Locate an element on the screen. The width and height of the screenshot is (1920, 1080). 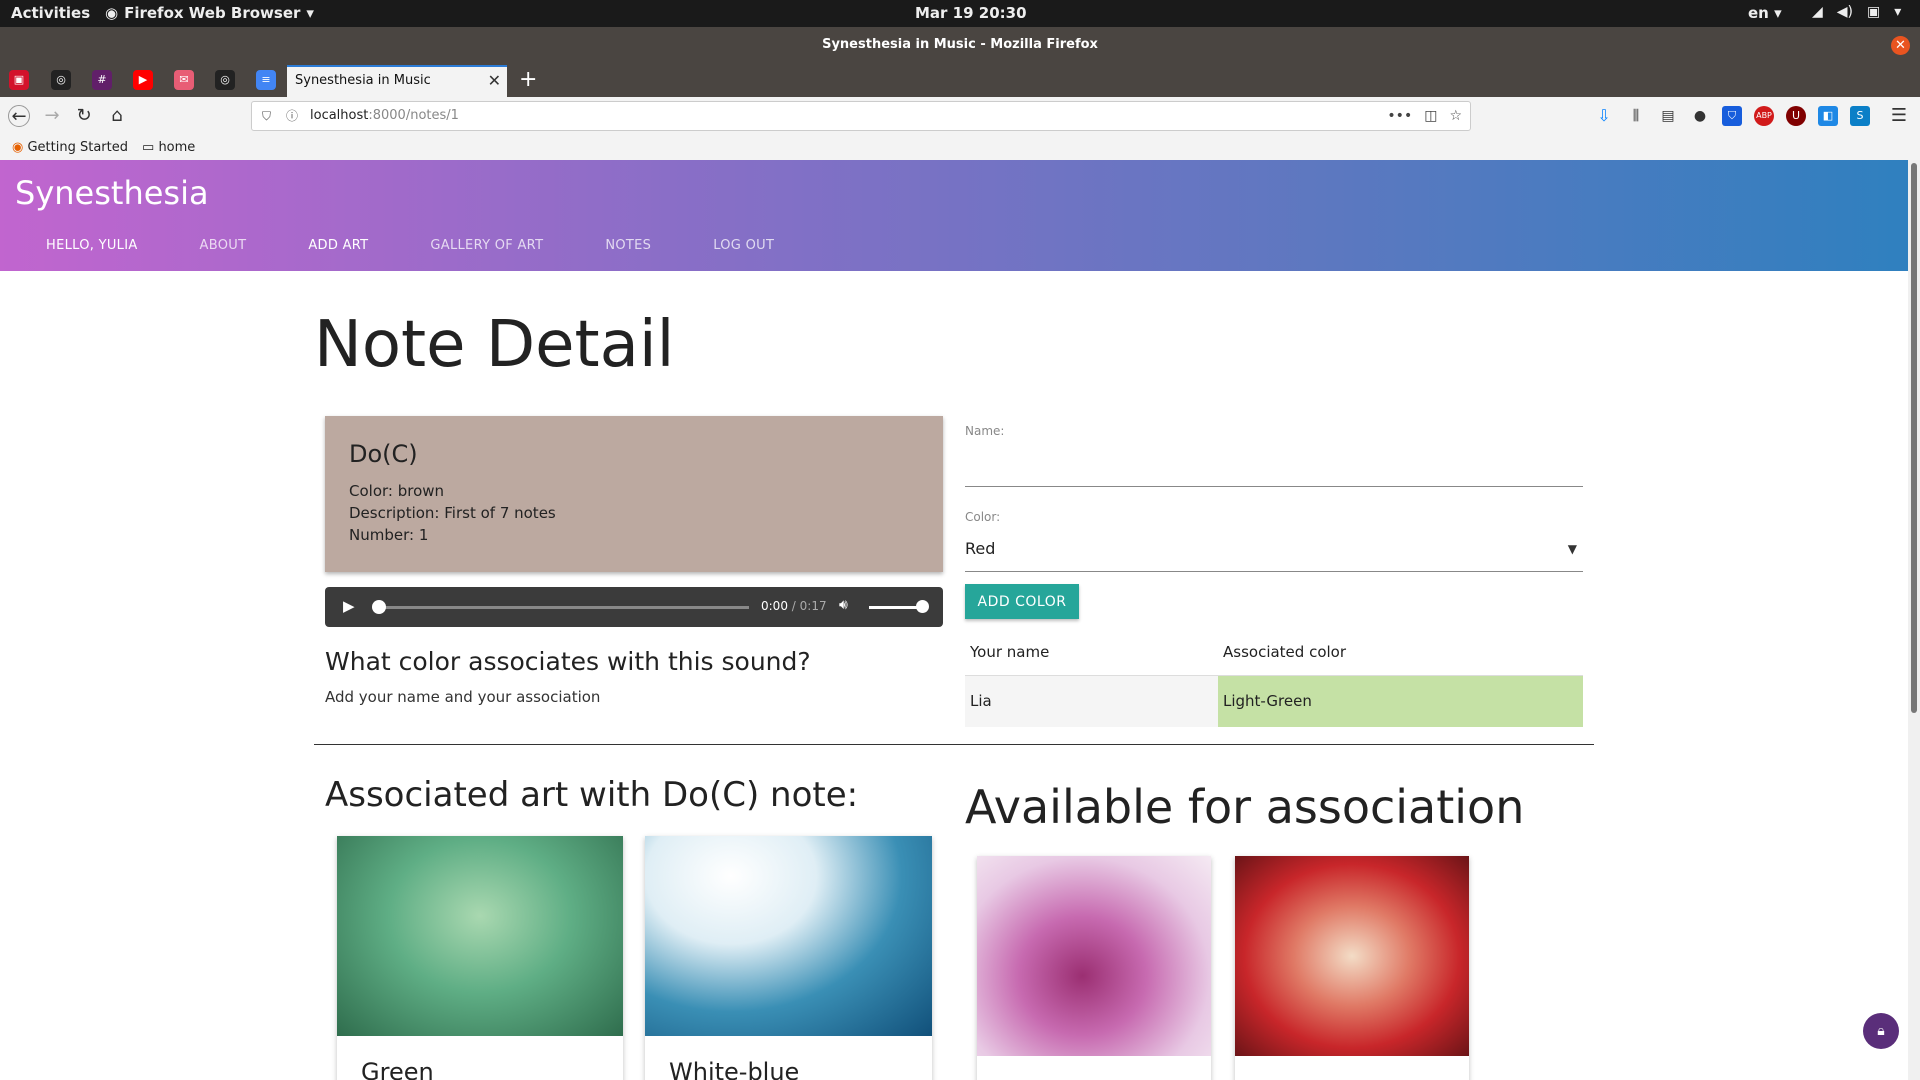
new-tab-button: + is located at coordinates (528, 79).